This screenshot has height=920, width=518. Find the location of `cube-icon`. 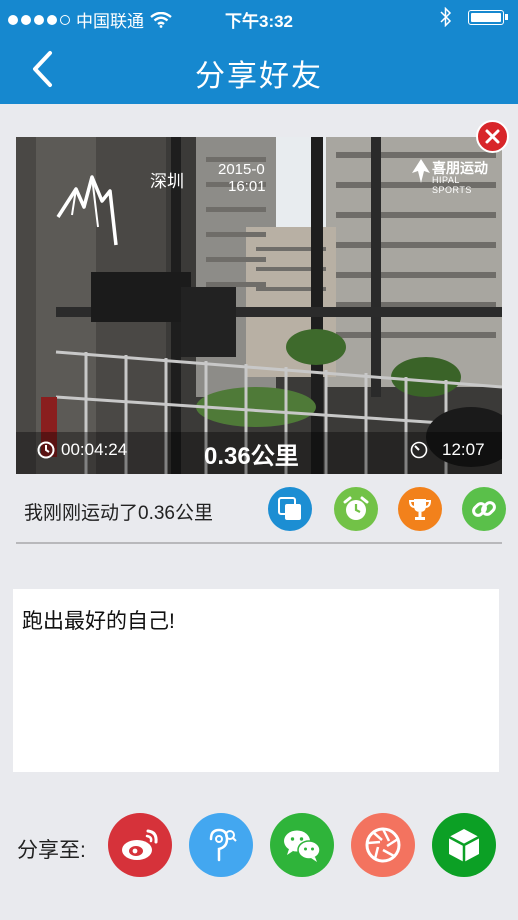

cube-icon is located at coordinates (464, 845).